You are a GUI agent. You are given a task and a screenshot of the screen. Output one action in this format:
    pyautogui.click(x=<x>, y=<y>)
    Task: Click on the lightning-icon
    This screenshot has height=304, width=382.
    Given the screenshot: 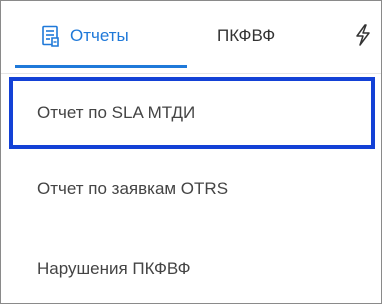 What is the action you would take?
    pyautogui.click(x=363, y=37)
    